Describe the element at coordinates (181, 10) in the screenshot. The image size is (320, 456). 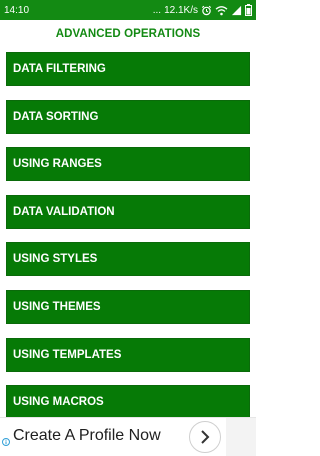
I see `network-speed: 12.1K/s` at that location.